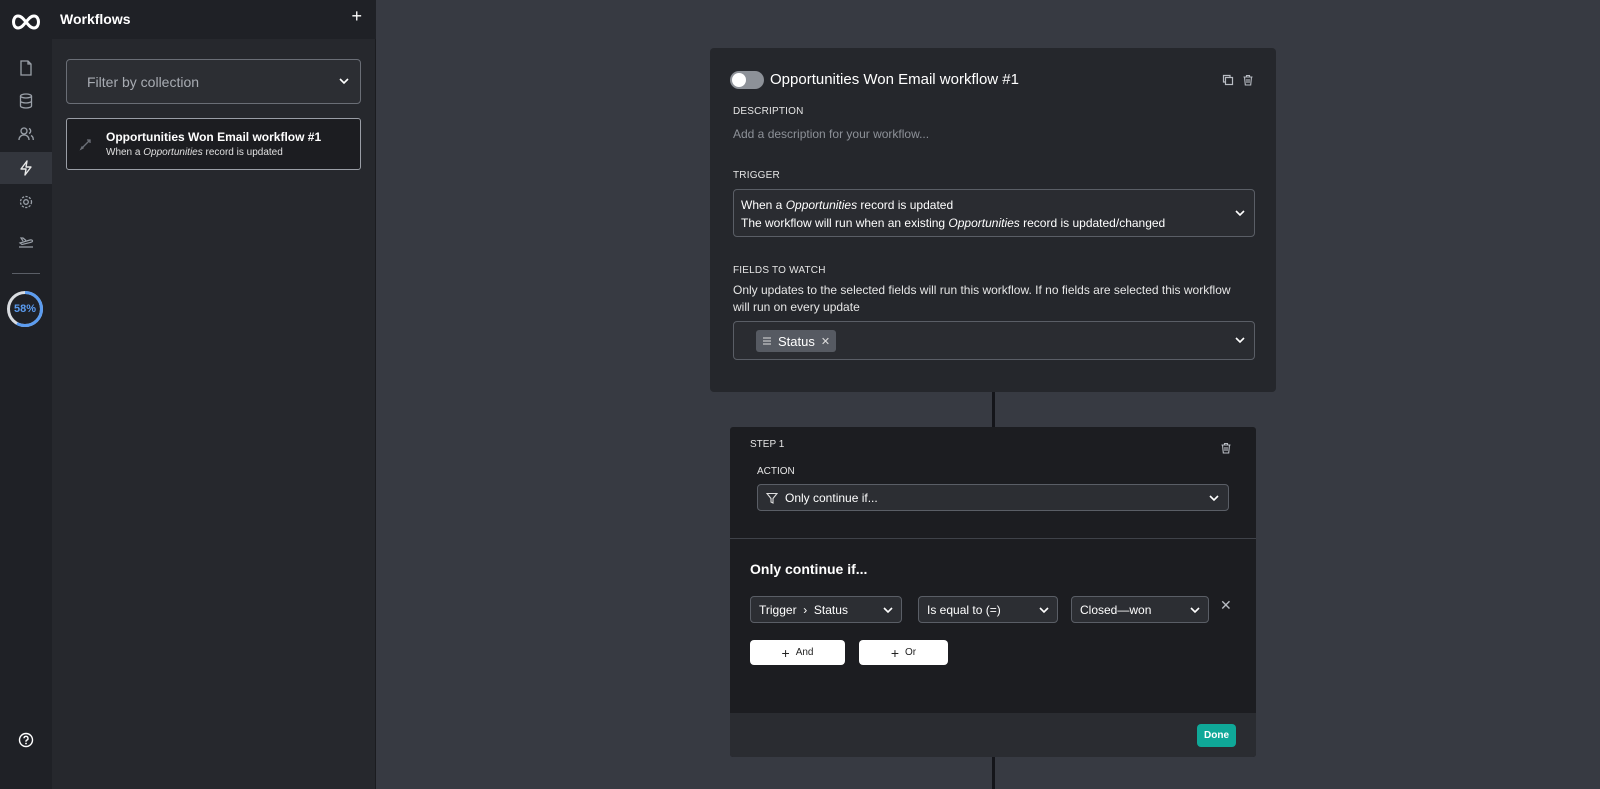 The width and height of the screenshot is (1600, 789). Describe the element at coordinates (776, 471) in the screenshot. I see `action-label: ACTION` at that location.